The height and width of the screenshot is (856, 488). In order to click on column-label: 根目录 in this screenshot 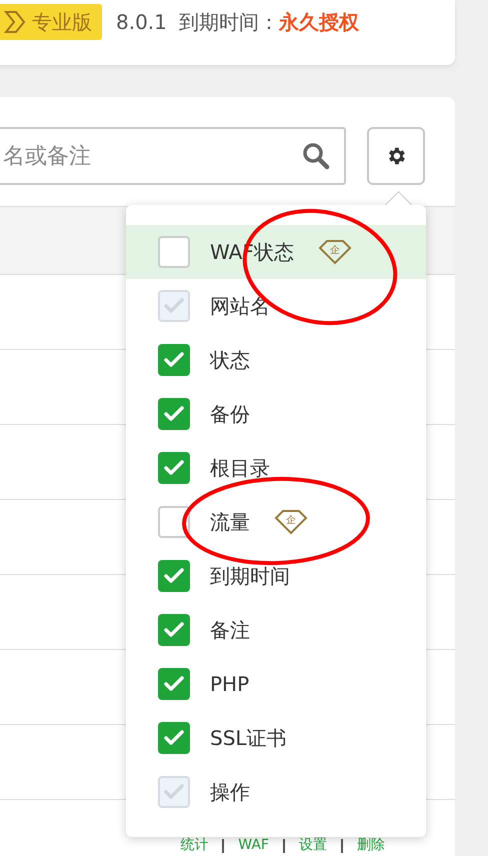, I will do `click(240, 468)`.